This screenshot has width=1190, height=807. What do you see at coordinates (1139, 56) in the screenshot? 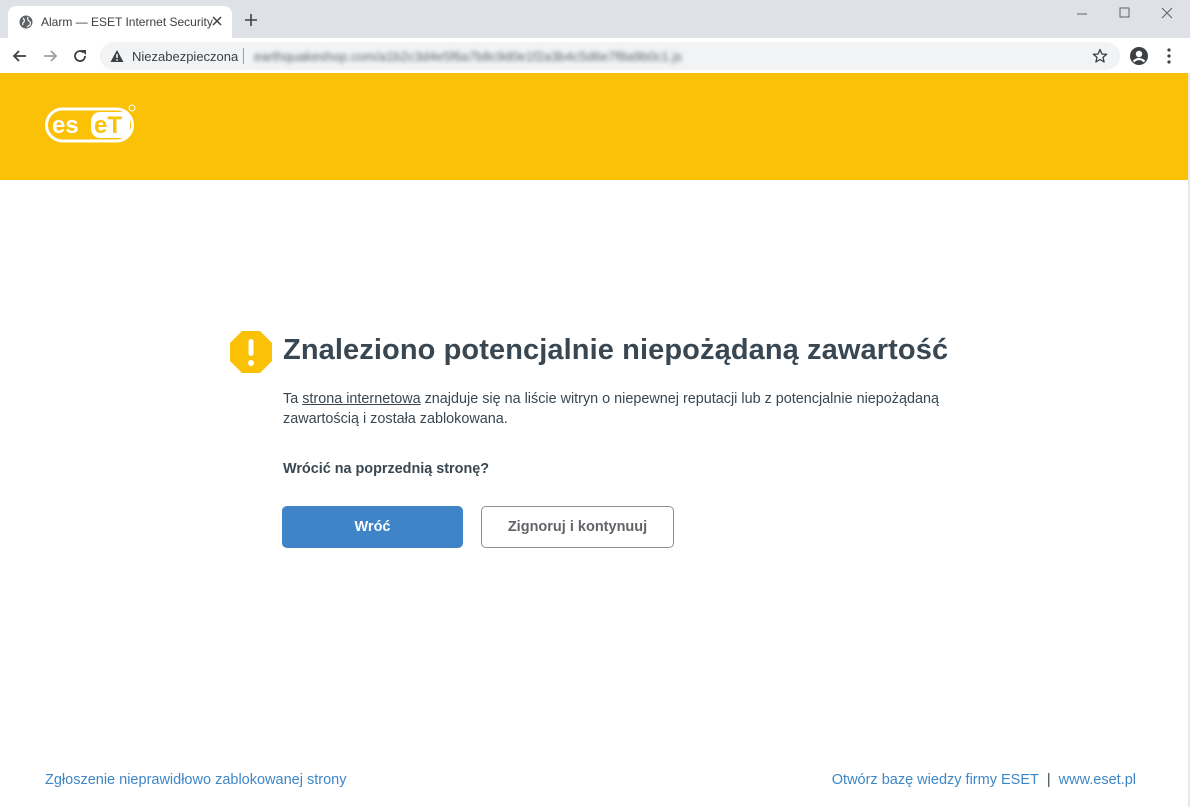
I see `profile-avatar-icon` at bounding box center [1139, 56].